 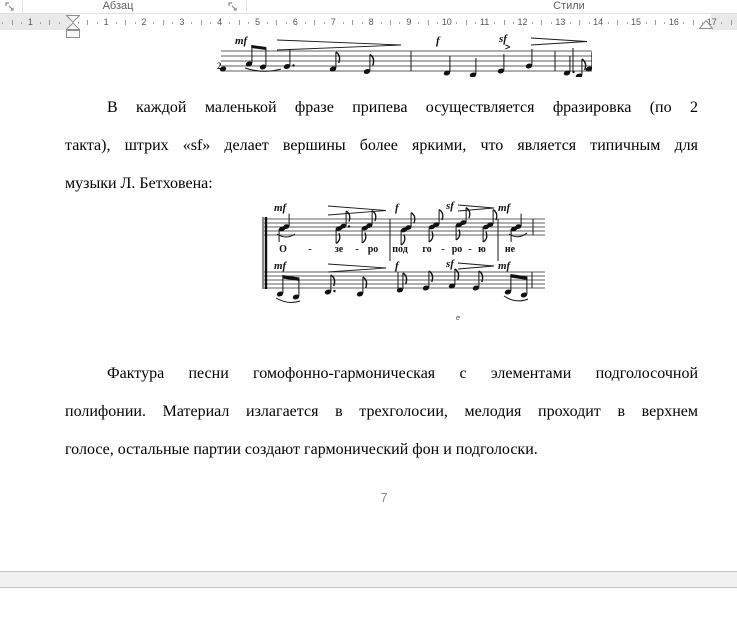 I want to click on hanging-indent-marker, so click(x=73, y=26).